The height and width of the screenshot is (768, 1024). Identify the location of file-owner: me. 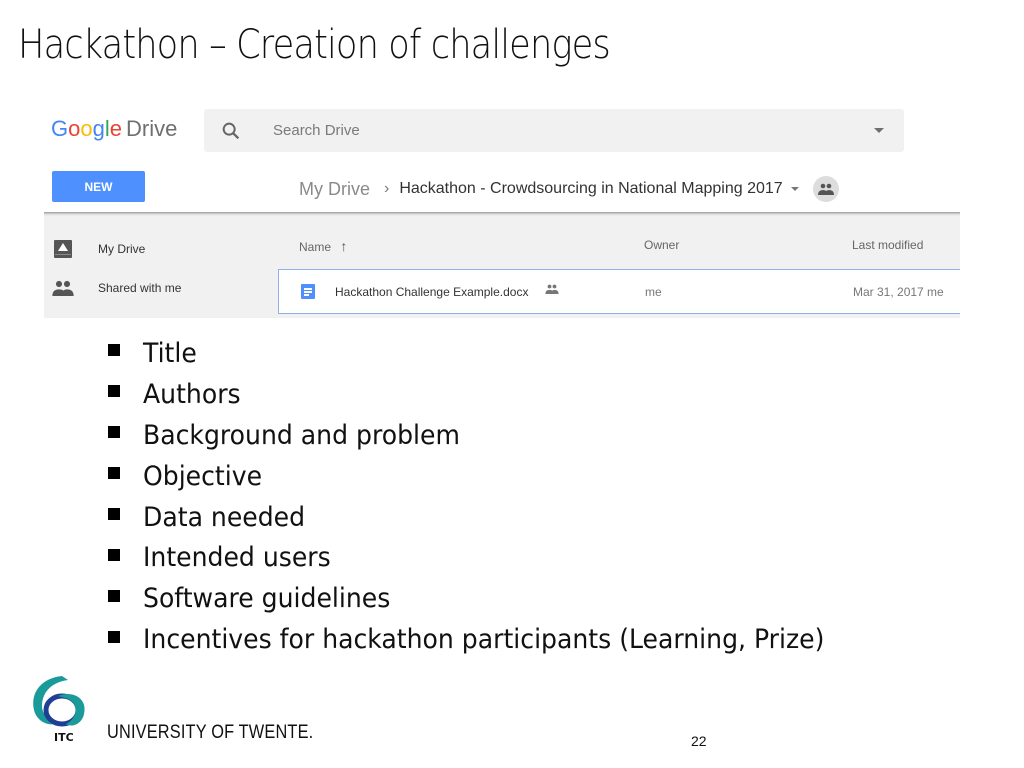
(653, 292).